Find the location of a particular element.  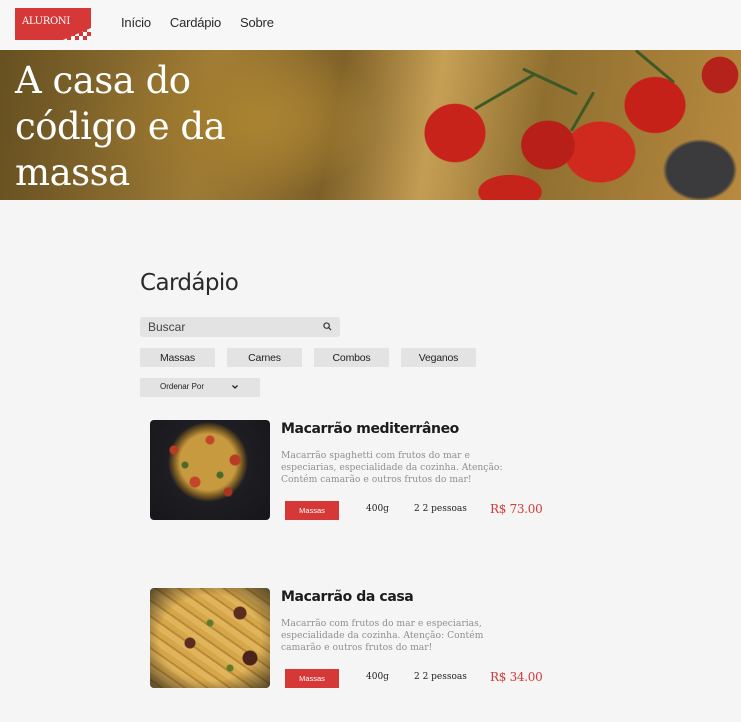

main-nav: Início Cardápio Sobre is located at coordinates (197, 22).